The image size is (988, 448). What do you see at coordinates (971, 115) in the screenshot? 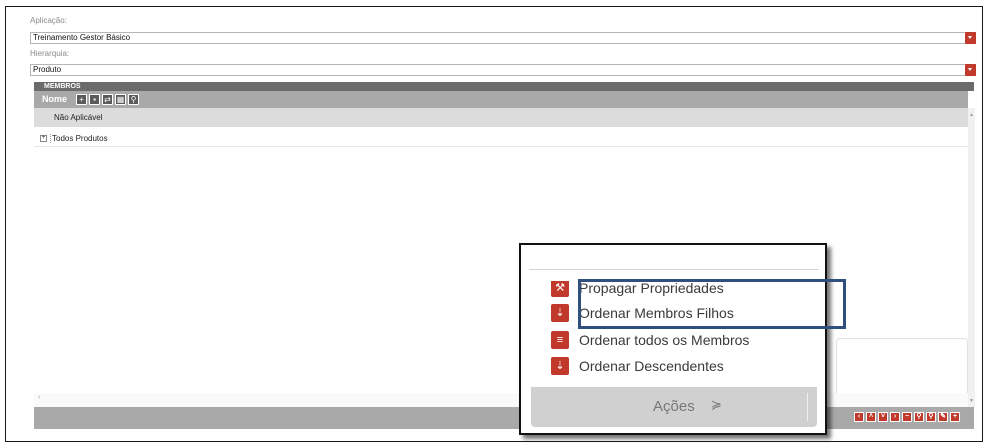
I see `scroll-up-icon: ▲` at bounding box center [971, 115].